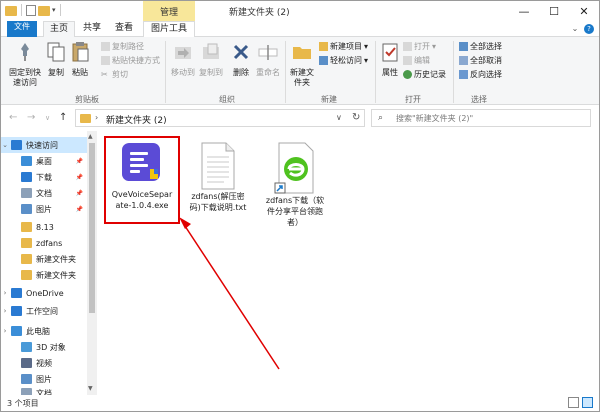 Image resolution: width=600 pixels, height=412 pixels. What do you see at coordinates (356, 117) in the screenshot?
I see `refresh-icon: ↻` at bounding box center [356, 117].